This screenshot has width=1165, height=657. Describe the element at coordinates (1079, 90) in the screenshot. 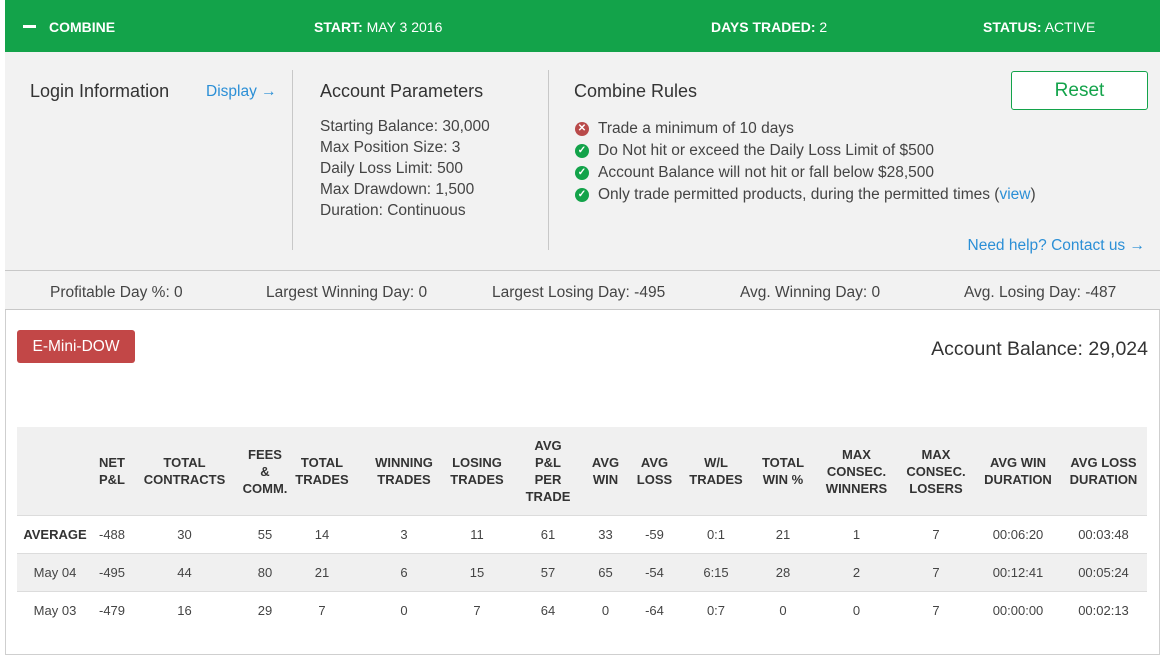

I see `reset-button: Reset` at that location.